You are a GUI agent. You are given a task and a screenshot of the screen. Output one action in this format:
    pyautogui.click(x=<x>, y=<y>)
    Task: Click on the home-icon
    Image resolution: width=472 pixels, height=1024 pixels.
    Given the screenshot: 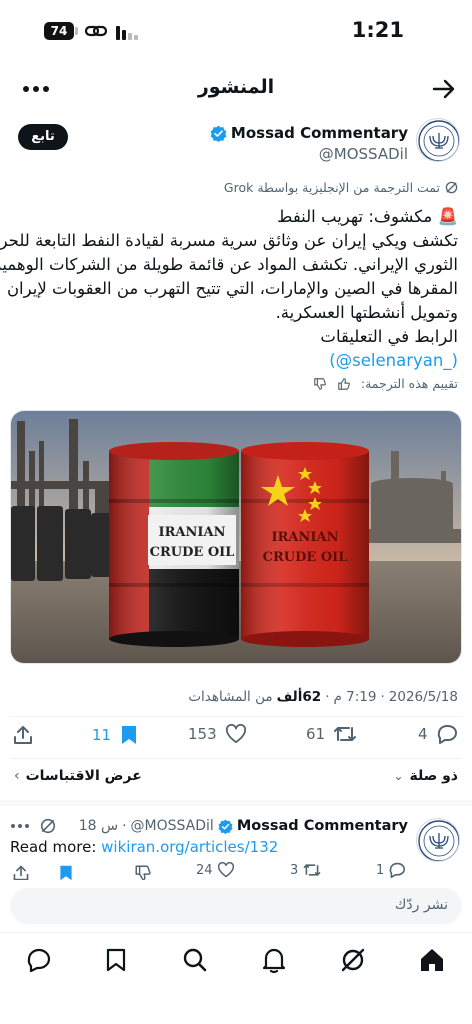 What is the action you would take?
    pyautogui.click(x=432, y=960)
    